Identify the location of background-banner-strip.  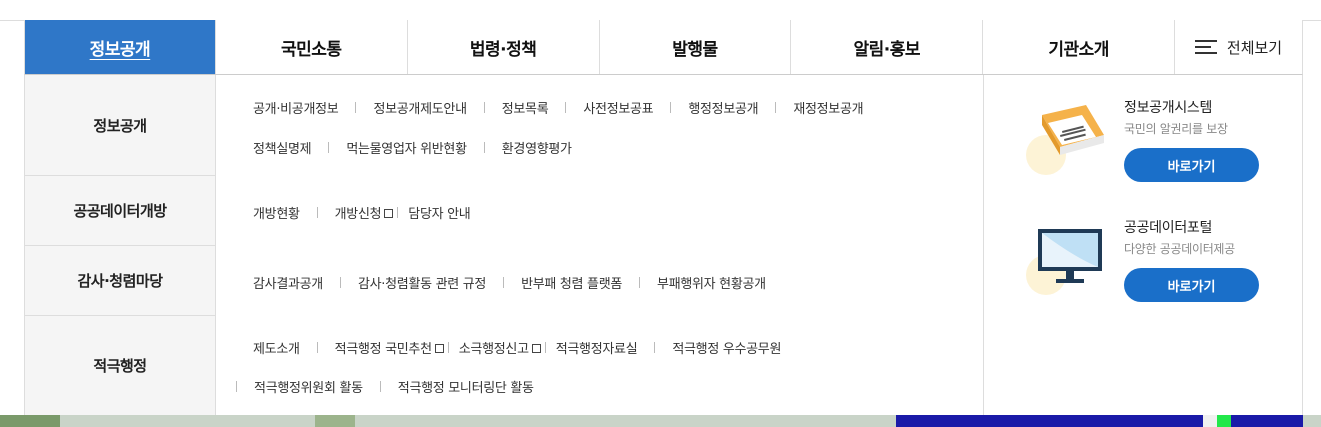
(660, 421).